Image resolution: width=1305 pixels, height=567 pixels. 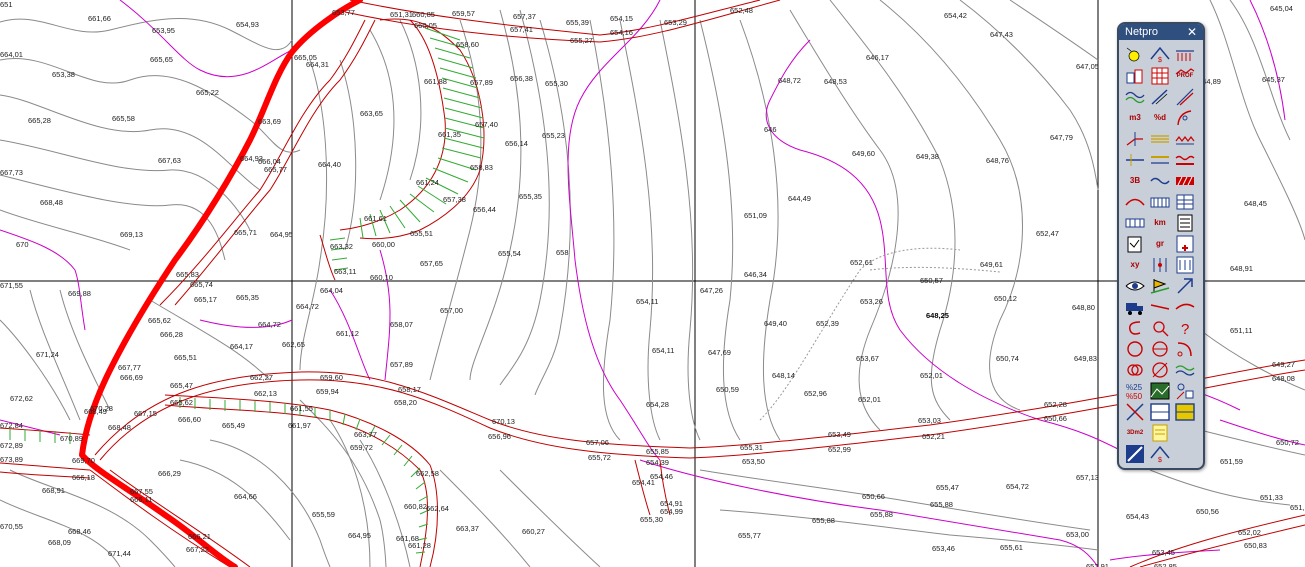 What do you see at coordinates (1185, 223) in the screenshot?
I see `tool-list-button` at bounding box center [1185, 223].